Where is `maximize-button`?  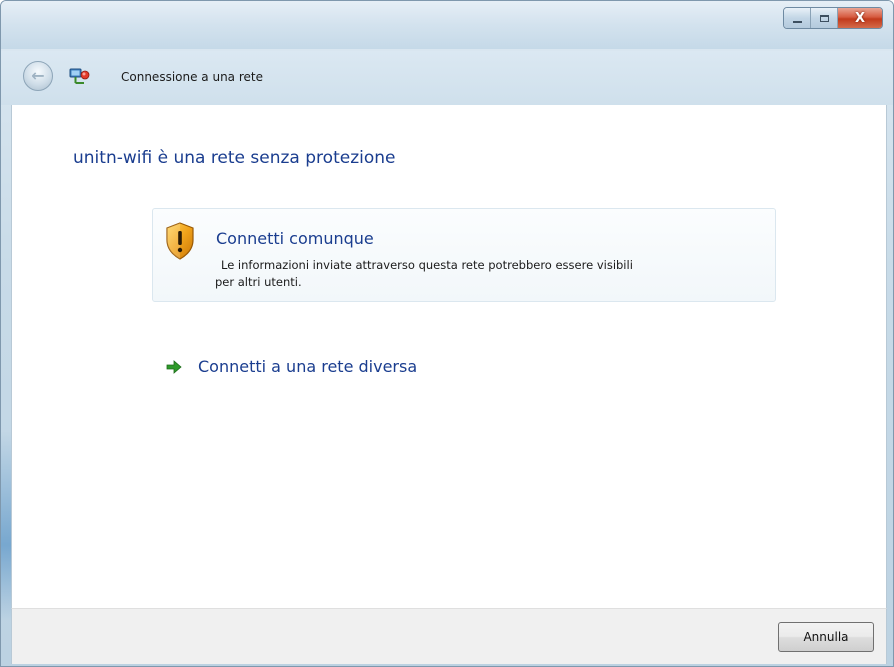
maximize-button is located at coordinates (824, 18).